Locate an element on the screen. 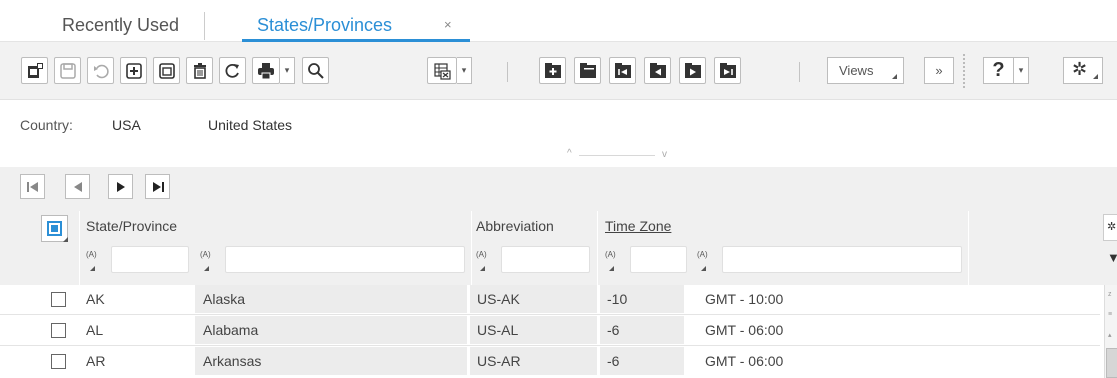  previous-record-button is located at coordinates (657, 70).